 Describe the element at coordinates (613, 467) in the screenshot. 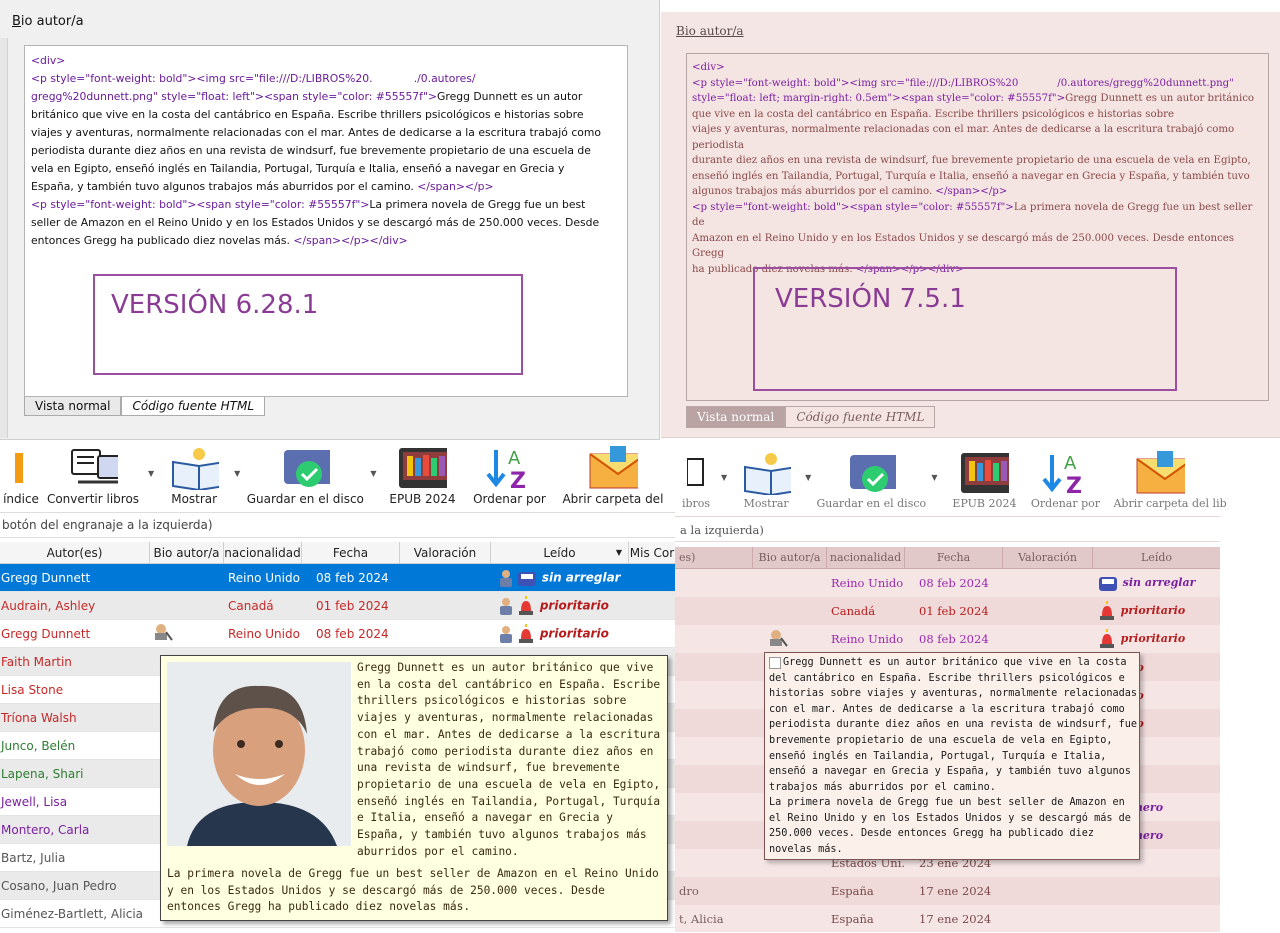

I see `open-folder-mail-icon` at that location.